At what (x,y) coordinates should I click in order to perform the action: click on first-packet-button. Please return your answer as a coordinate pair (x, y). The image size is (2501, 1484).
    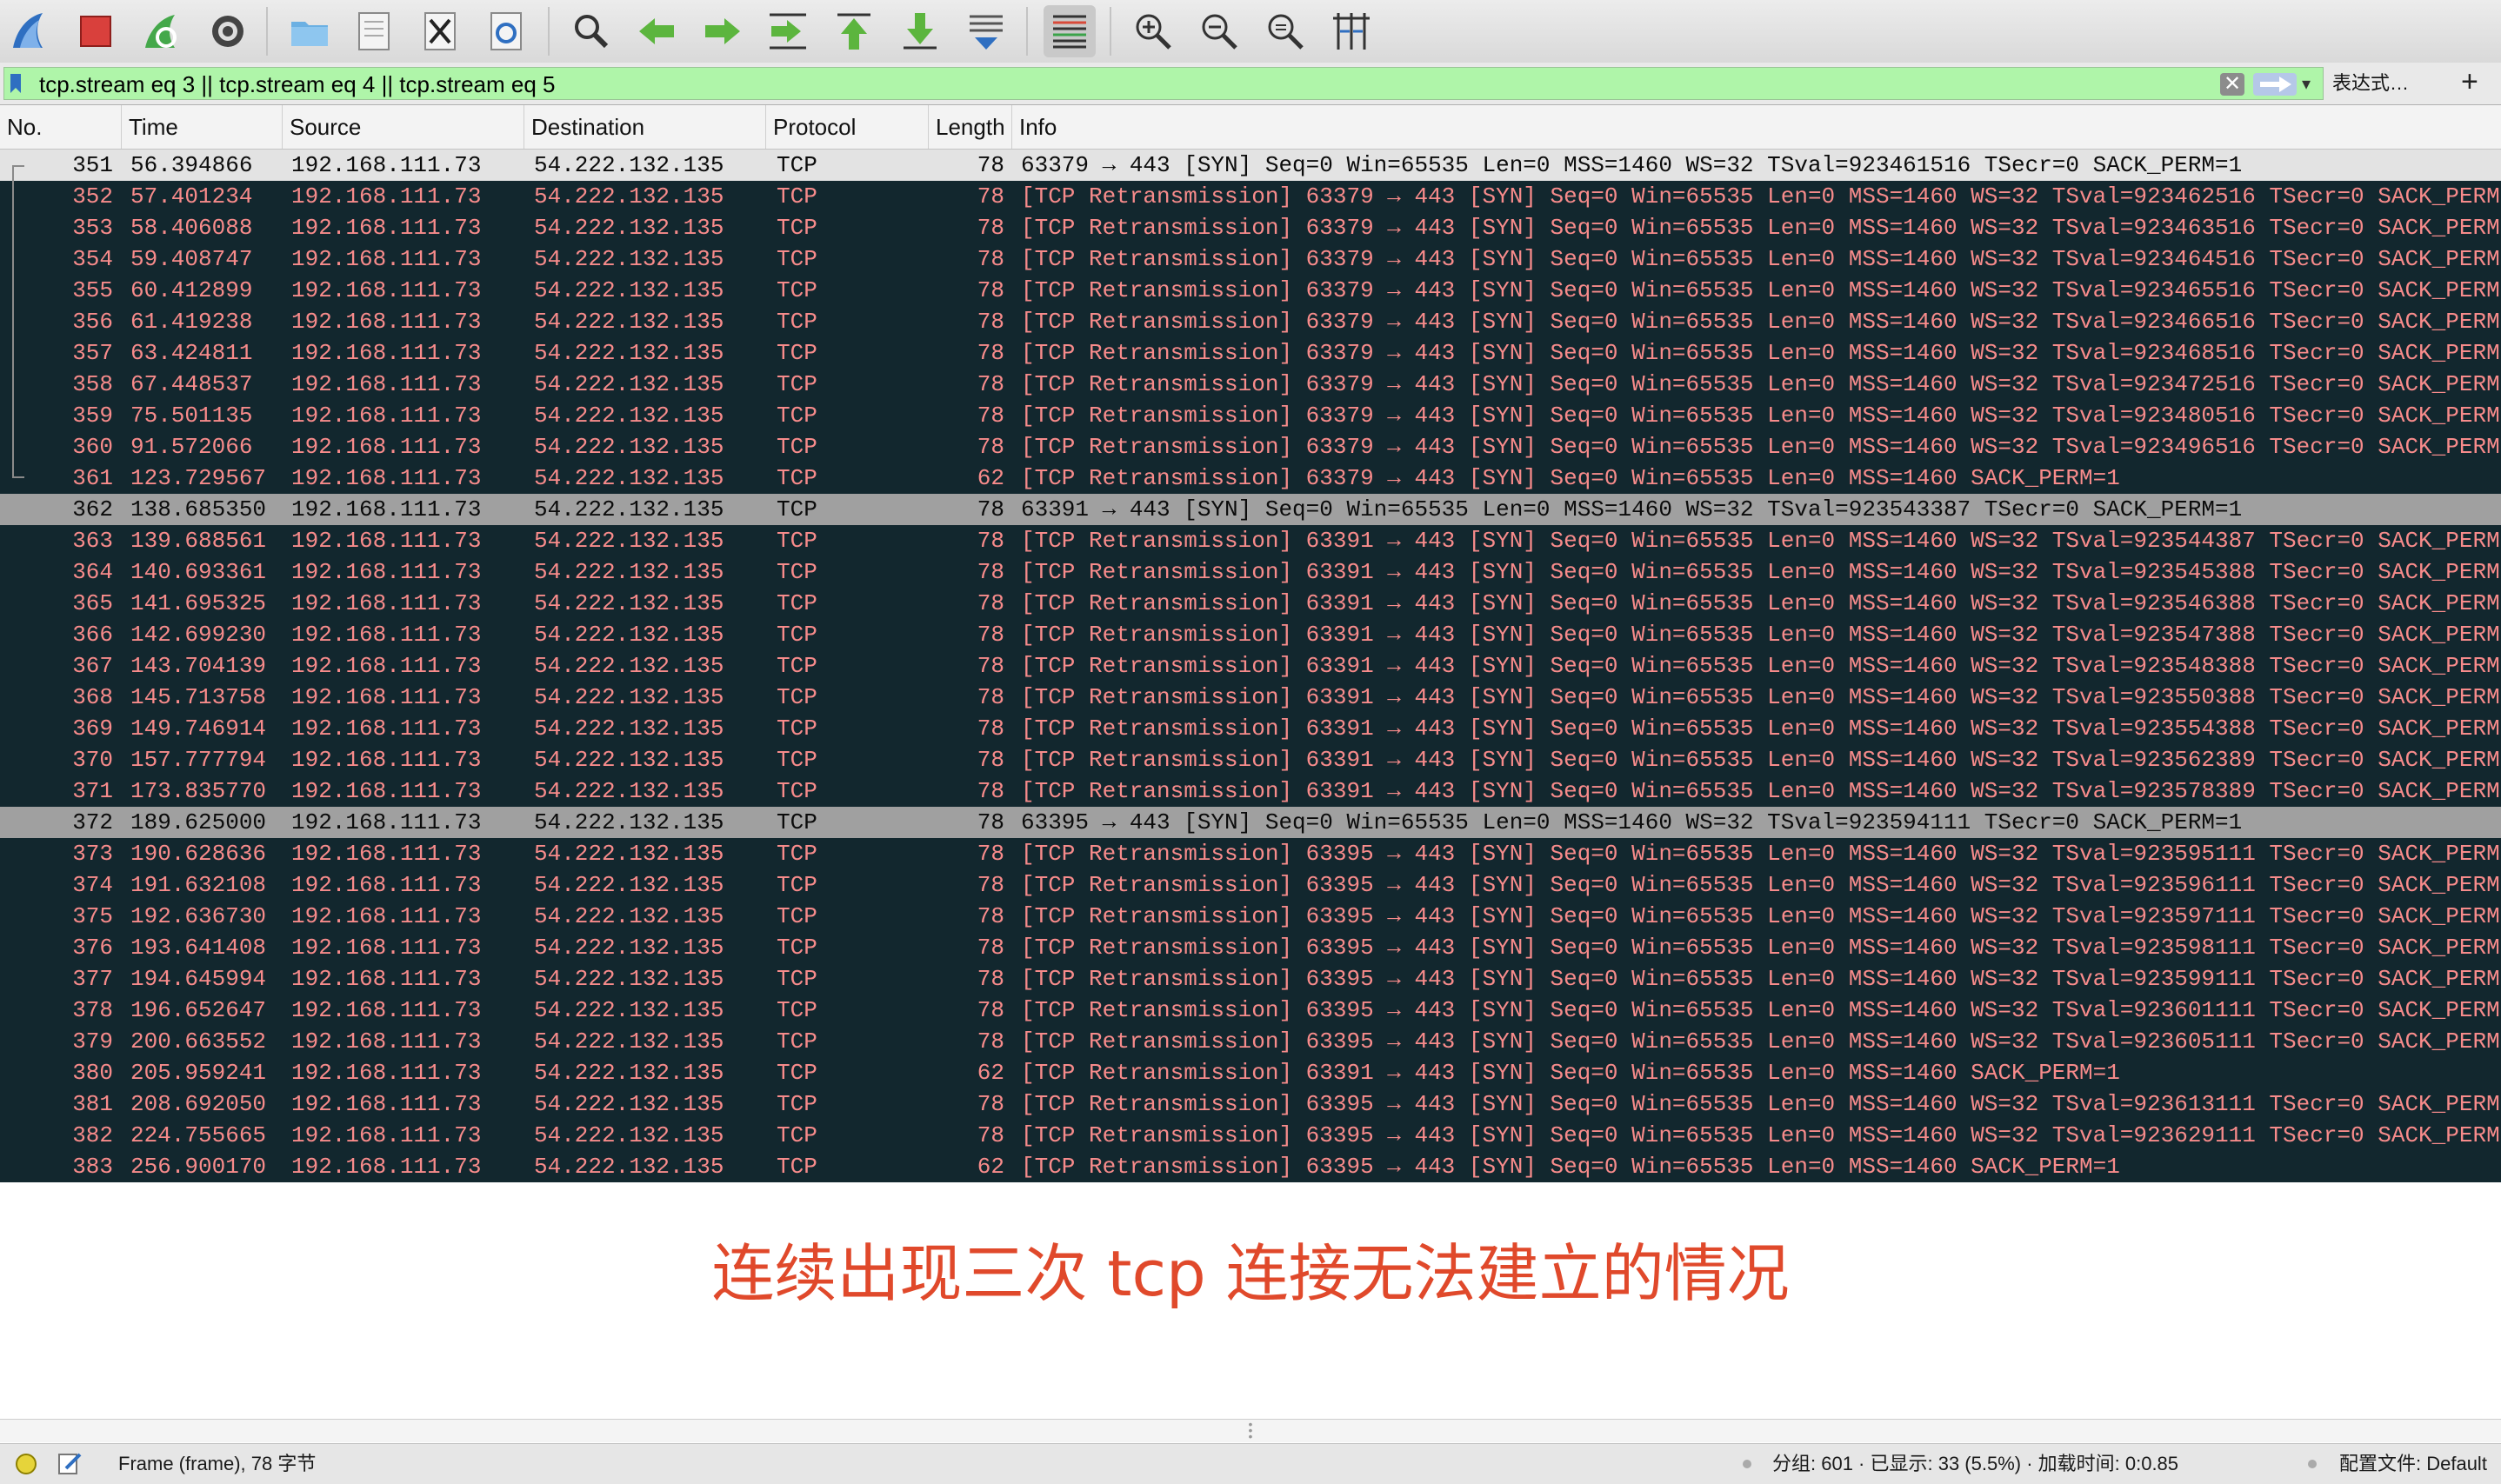
    Looking at the image, I should click on (854, 31).